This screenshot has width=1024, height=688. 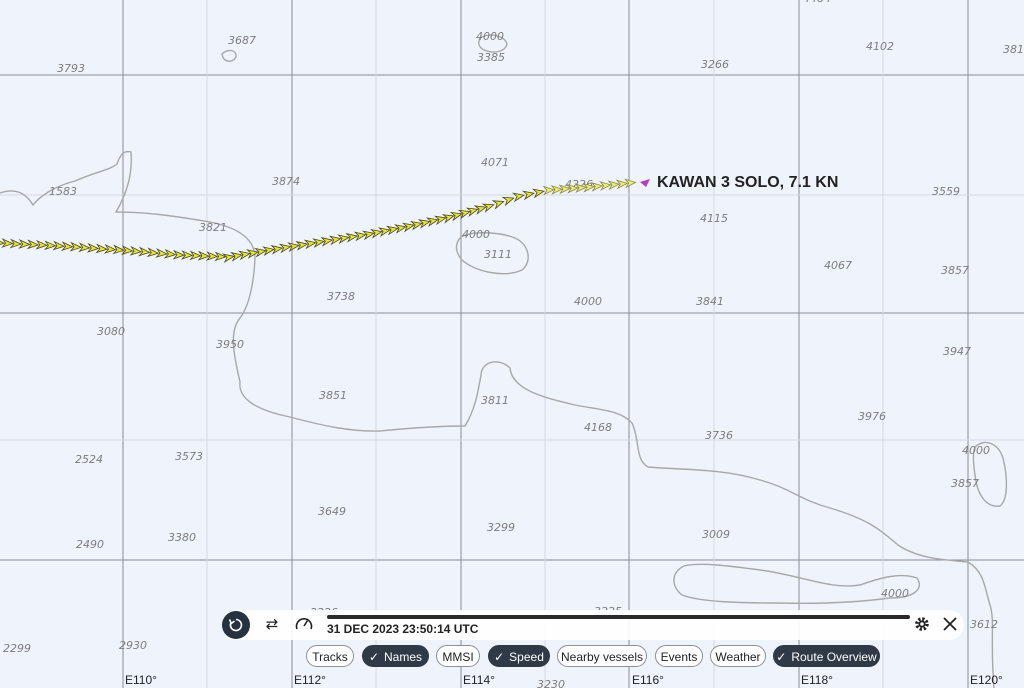 What do you see at coordinates (826, 656) in the screenshot?
I see `filter-chip-route-overview: ✓ Route Overview` at bounding box center [826, 656].